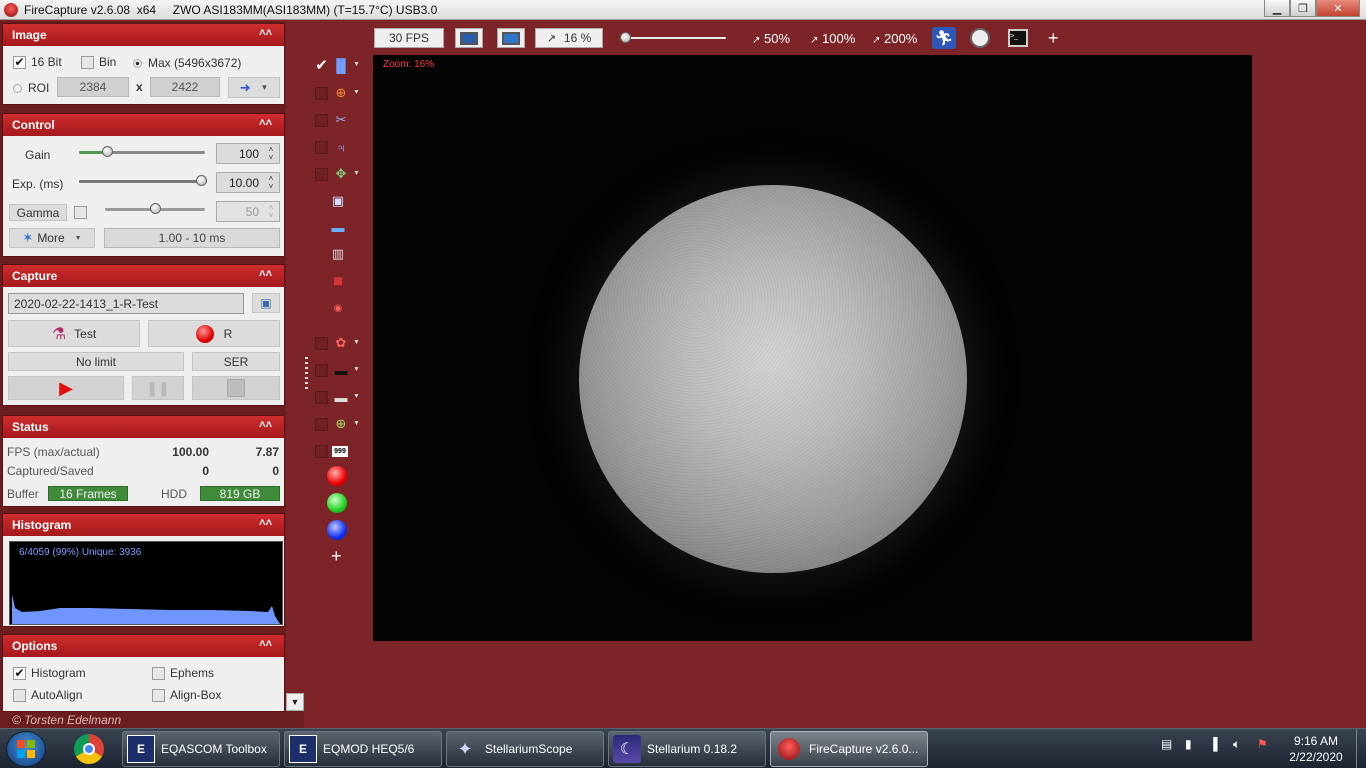  What do you see at coordinates (321, 65) in the screenshot?
I see `histogram-tool-checkbox: ✔` at bounding box center [321, 65].